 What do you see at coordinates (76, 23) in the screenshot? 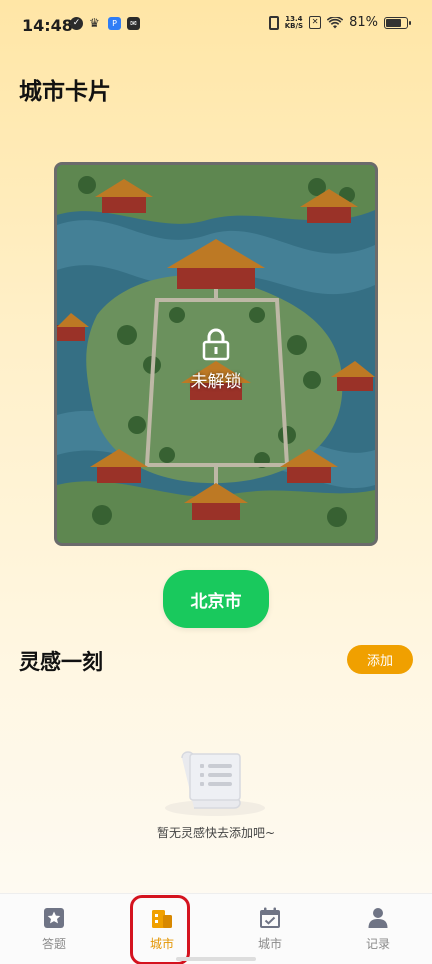
I see `check-circle-icon: ✓` at bounding box center [76, 23].